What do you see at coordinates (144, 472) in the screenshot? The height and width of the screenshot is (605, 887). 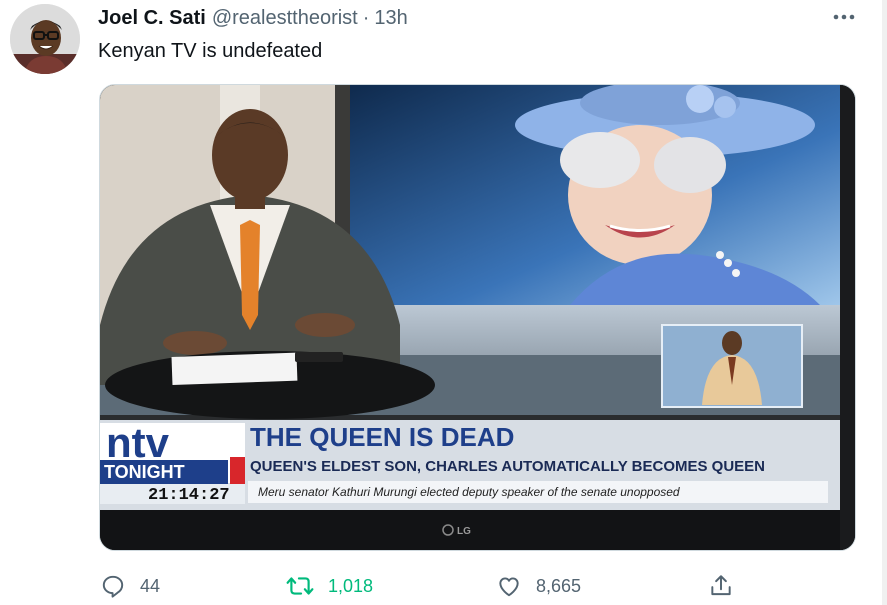 I see `program-name: TONIGHT` at bounding box center [144, 472].